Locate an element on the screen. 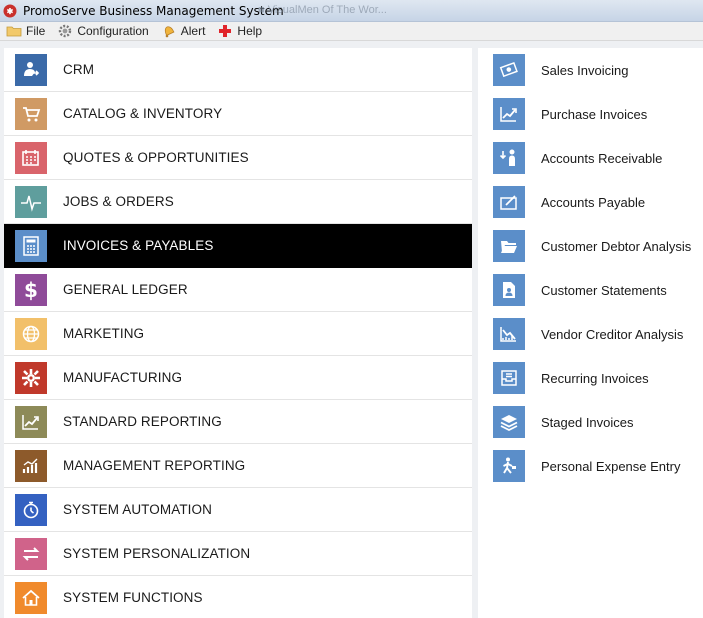 The width and height of the screenshot is (703, 618). submodule-customer-debtor-analysis: Customer Debtor Analysis is located at coordinates (590, 246).